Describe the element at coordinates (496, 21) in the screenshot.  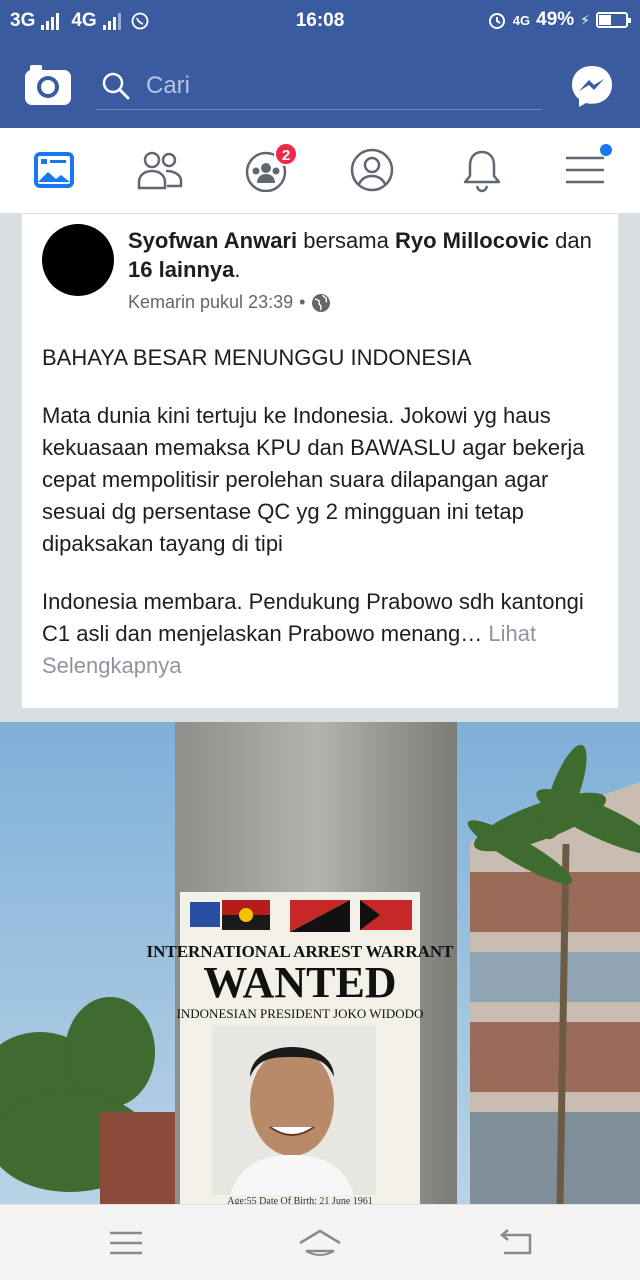
I see `alarm-icon` at that location.